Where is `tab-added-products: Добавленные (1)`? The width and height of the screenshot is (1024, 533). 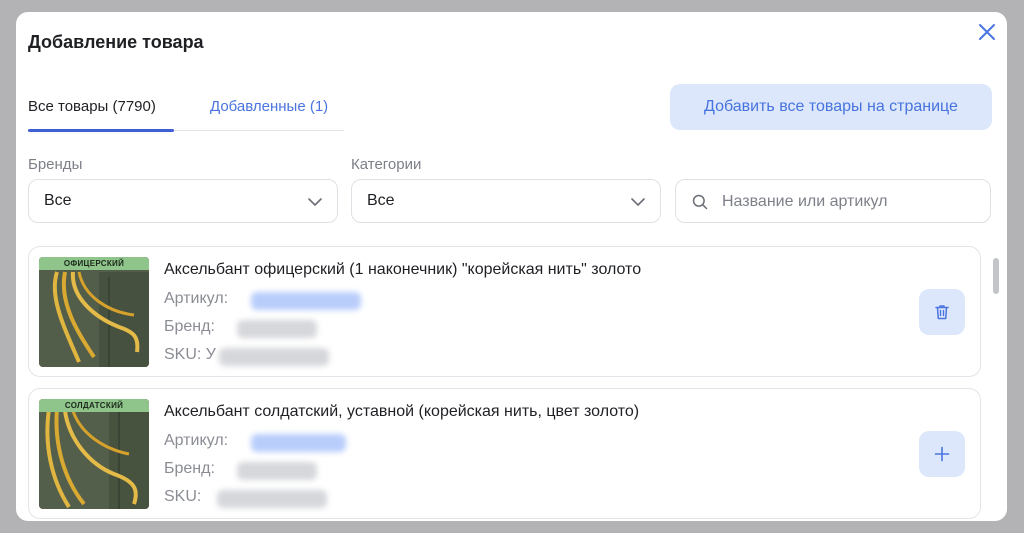 tab-added-products: Добавленные (1) is located at coordinates (269, 106).